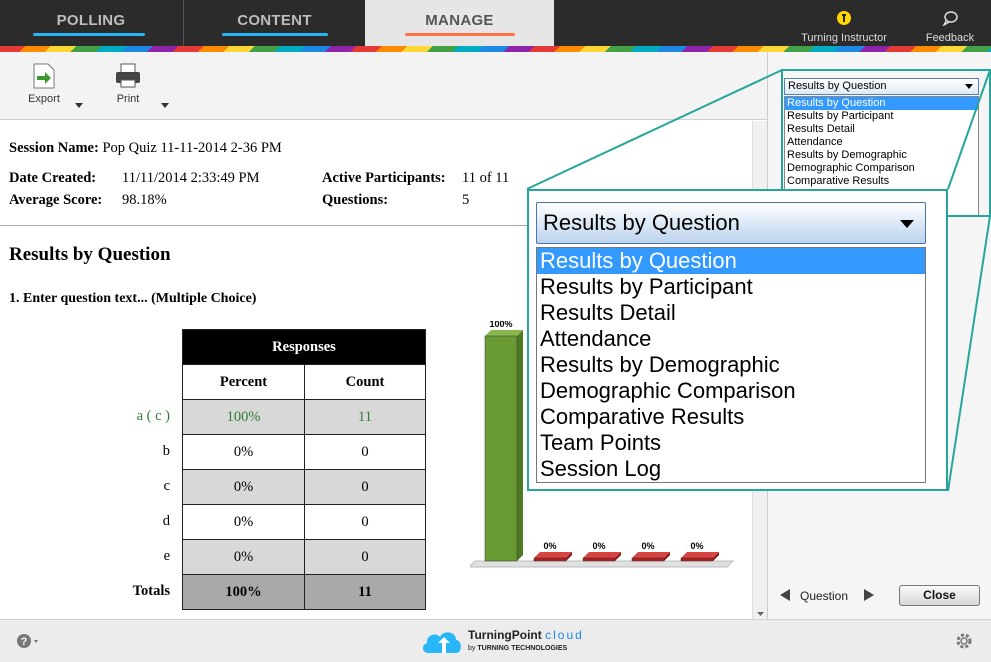 This screenshot has height=662, width=991. What do you see at coordinates (466, 200) in the screenshot?
I see `questions-value: 5` at bounding box center [466, 200].